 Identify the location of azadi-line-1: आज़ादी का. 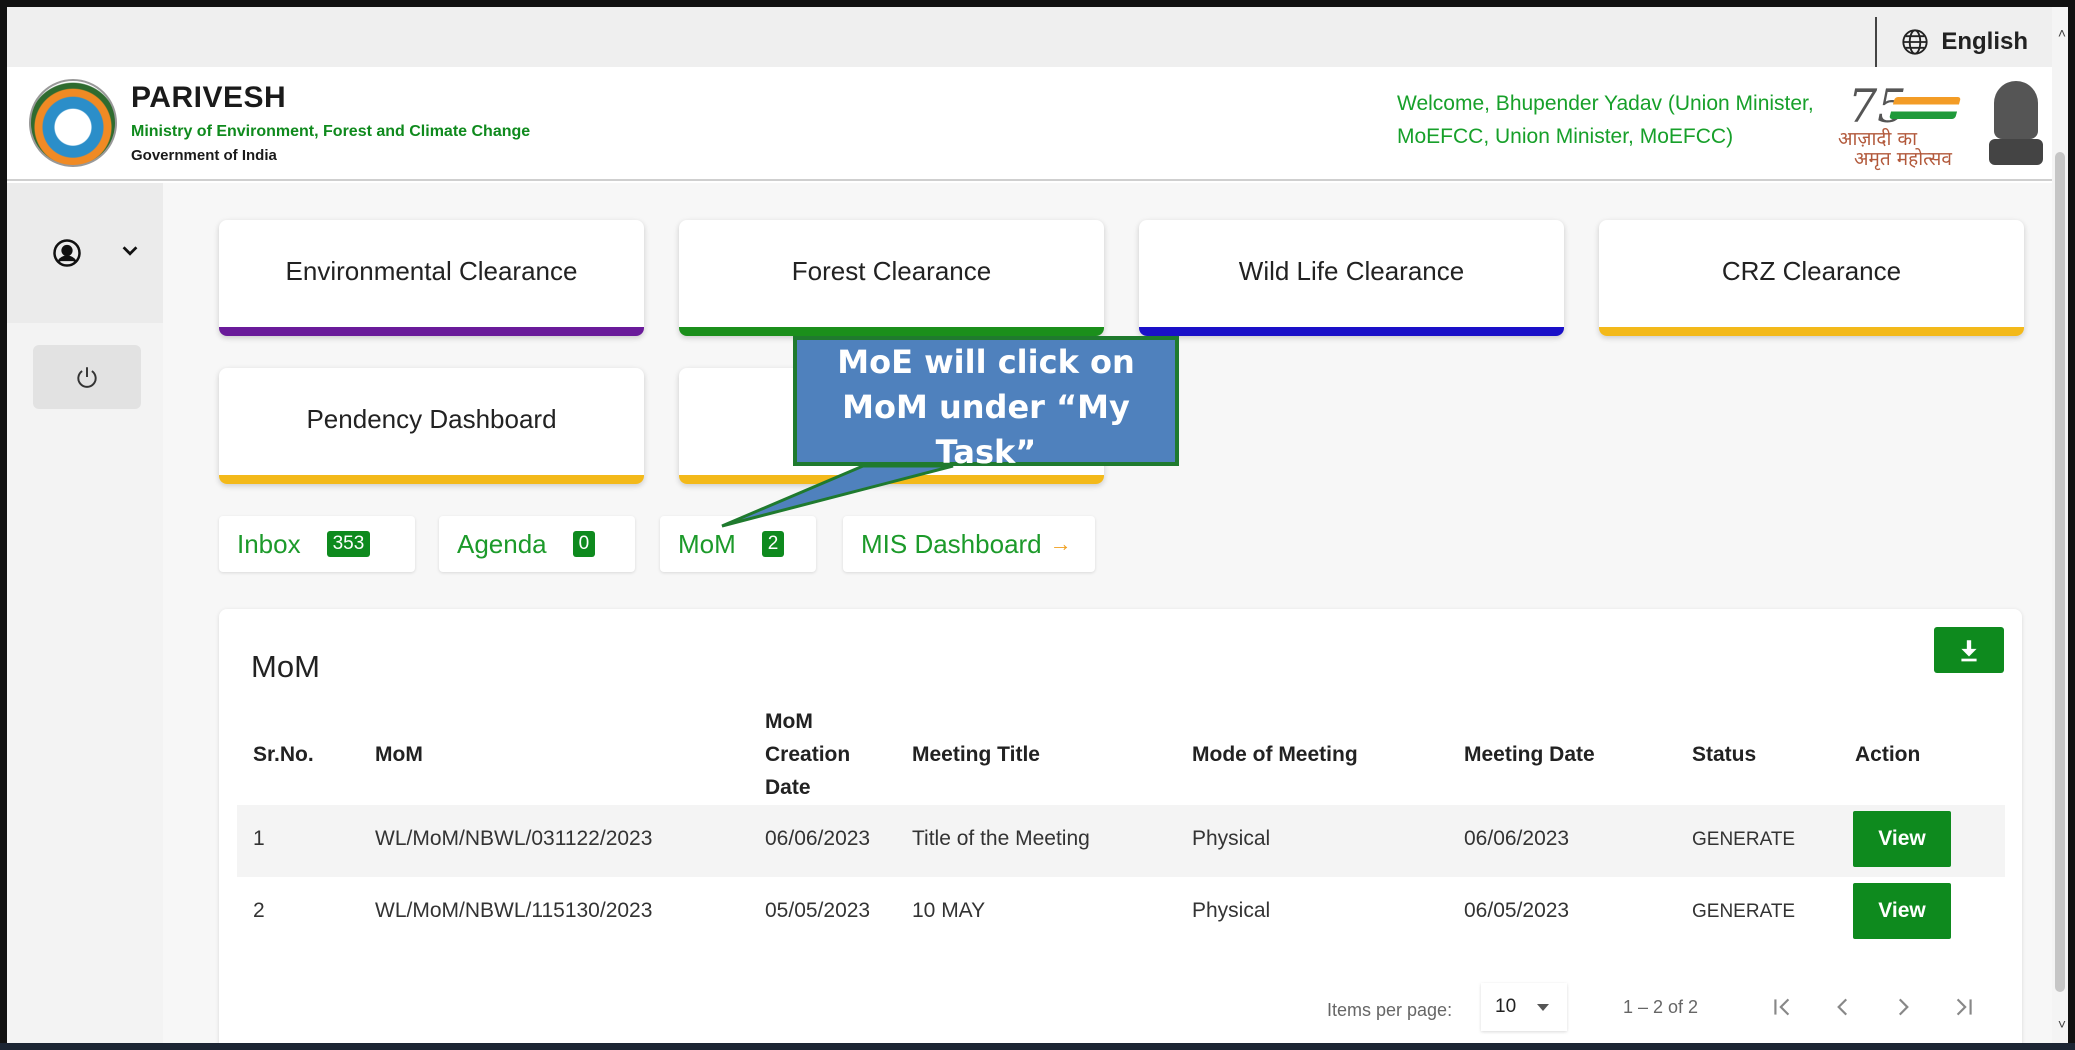
(1877, 139).